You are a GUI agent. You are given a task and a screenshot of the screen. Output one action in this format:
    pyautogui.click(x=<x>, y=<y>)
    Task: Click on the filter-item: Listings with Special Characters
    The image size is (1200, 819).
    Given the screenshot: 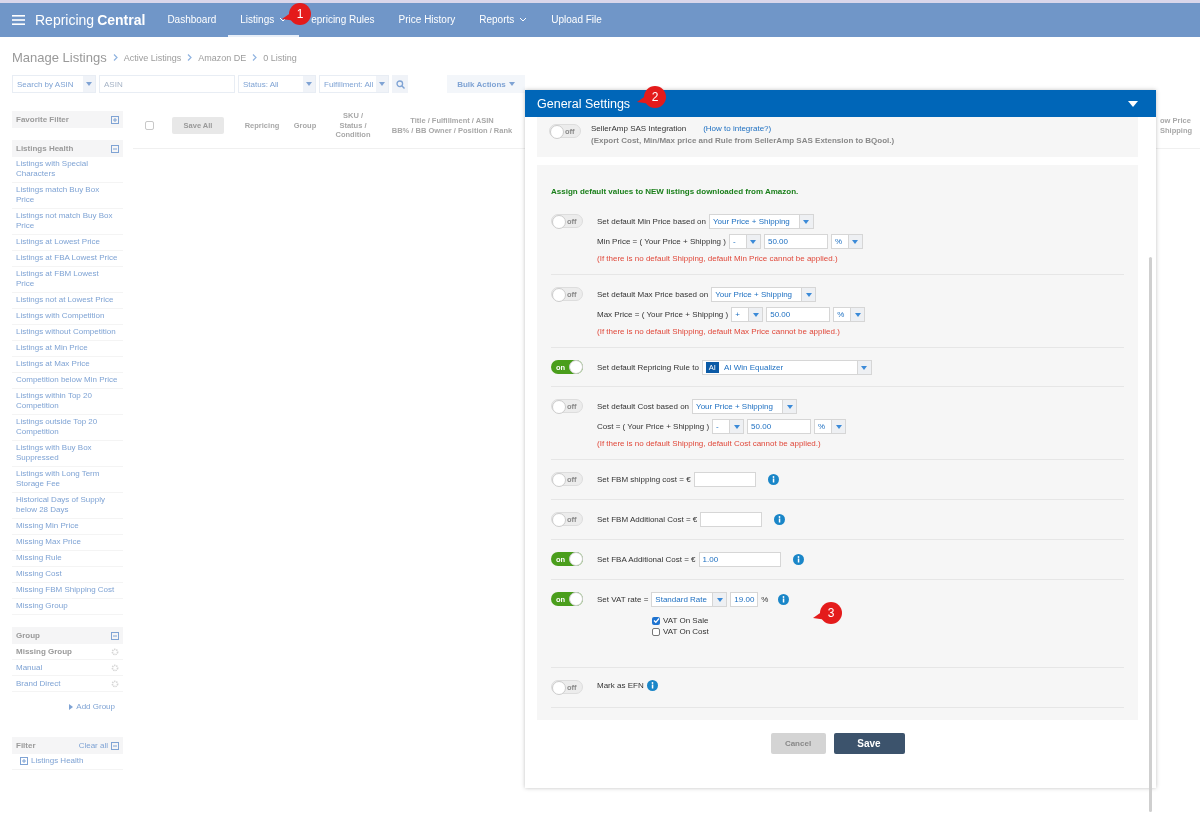 What is the action you would take?
    pyautogui.click(x=67, y=170)
    